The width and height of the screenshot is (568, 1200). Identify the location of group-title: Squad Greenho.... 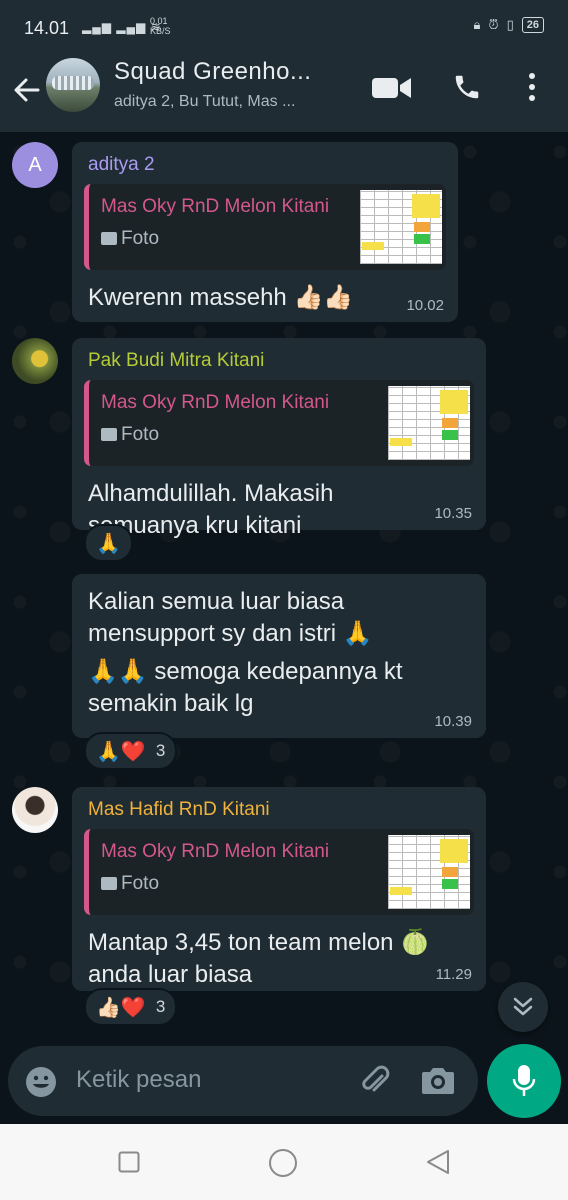
(212, 72).